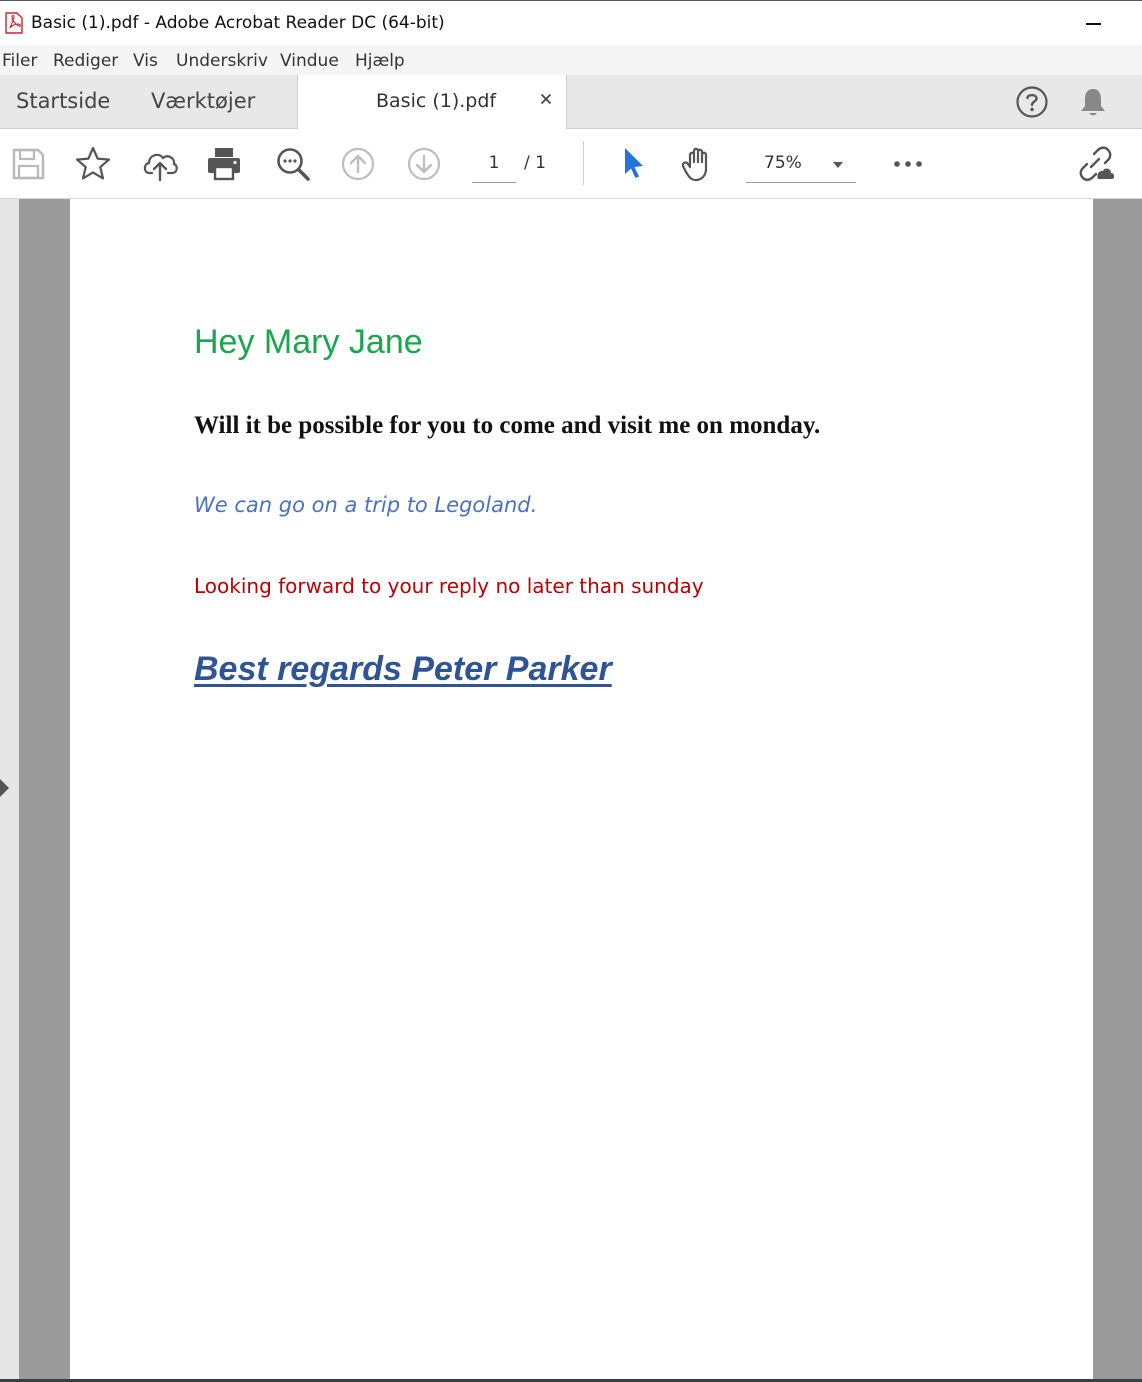  I want to click on minimize-button, so click(1095, 24).